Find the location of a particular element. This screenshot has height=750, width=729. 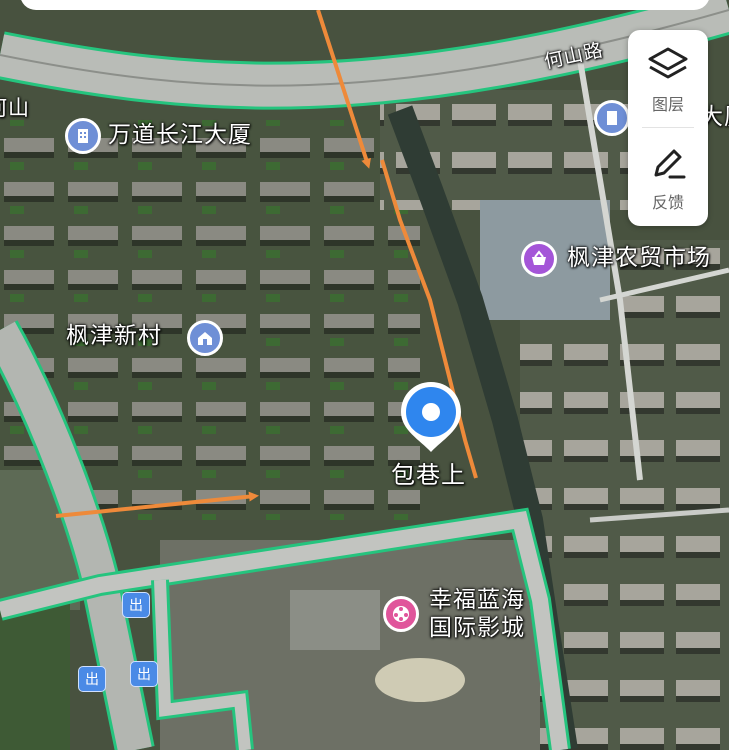

market-poi-label: 枫津农贸市场 is located at coordinates (639, 258).